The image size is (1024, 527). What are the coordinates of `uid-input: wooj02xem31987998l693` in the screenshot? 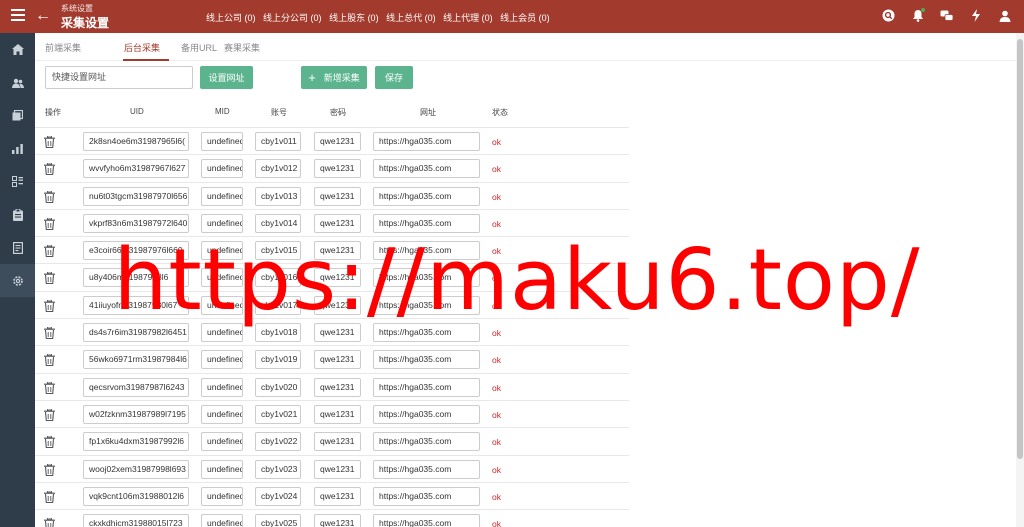 It's located at (136, 469).